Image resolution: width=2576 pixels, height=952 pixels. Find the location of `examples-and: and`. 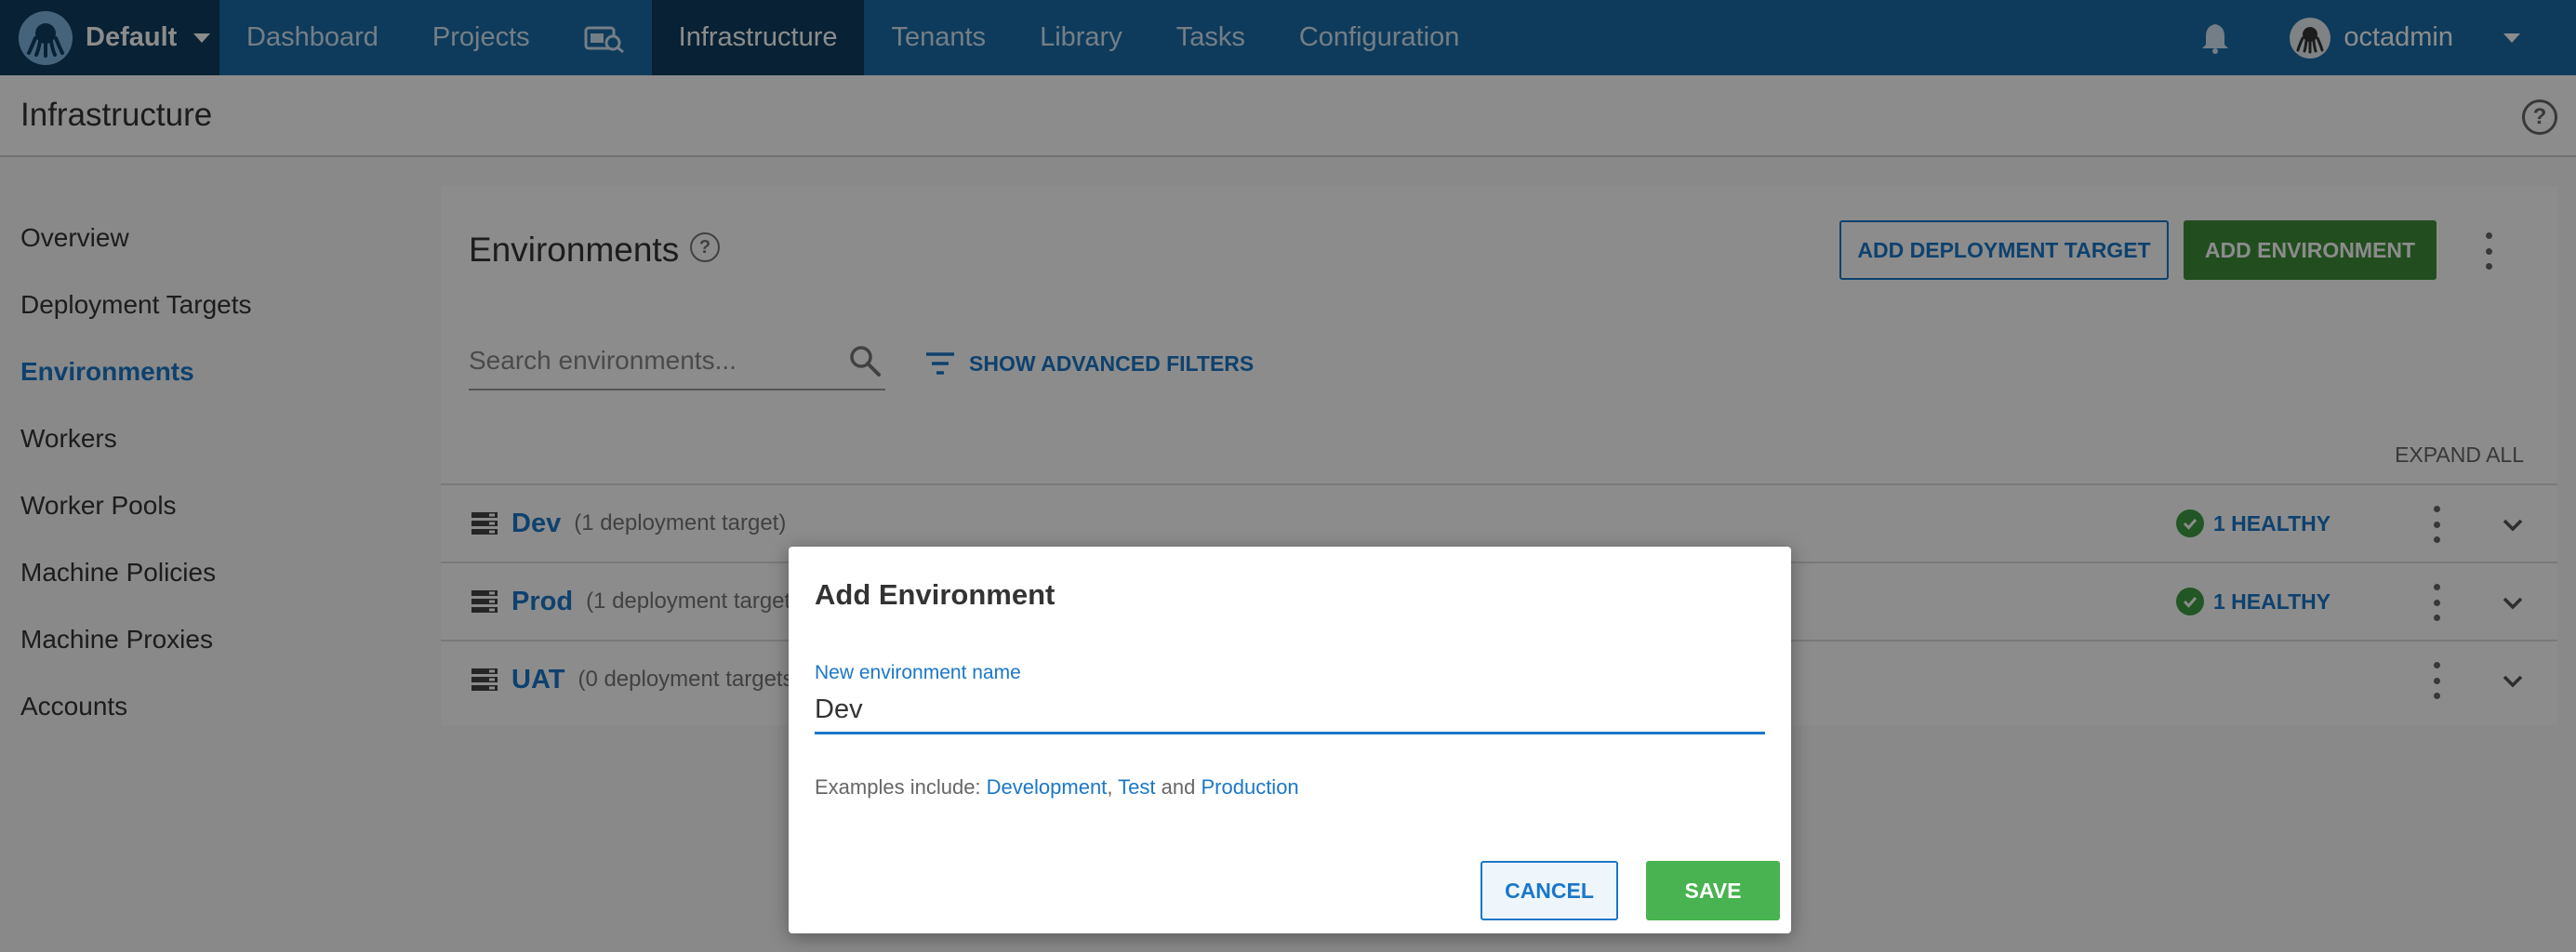

examples-and: and is located at coordinates (1178, 787).